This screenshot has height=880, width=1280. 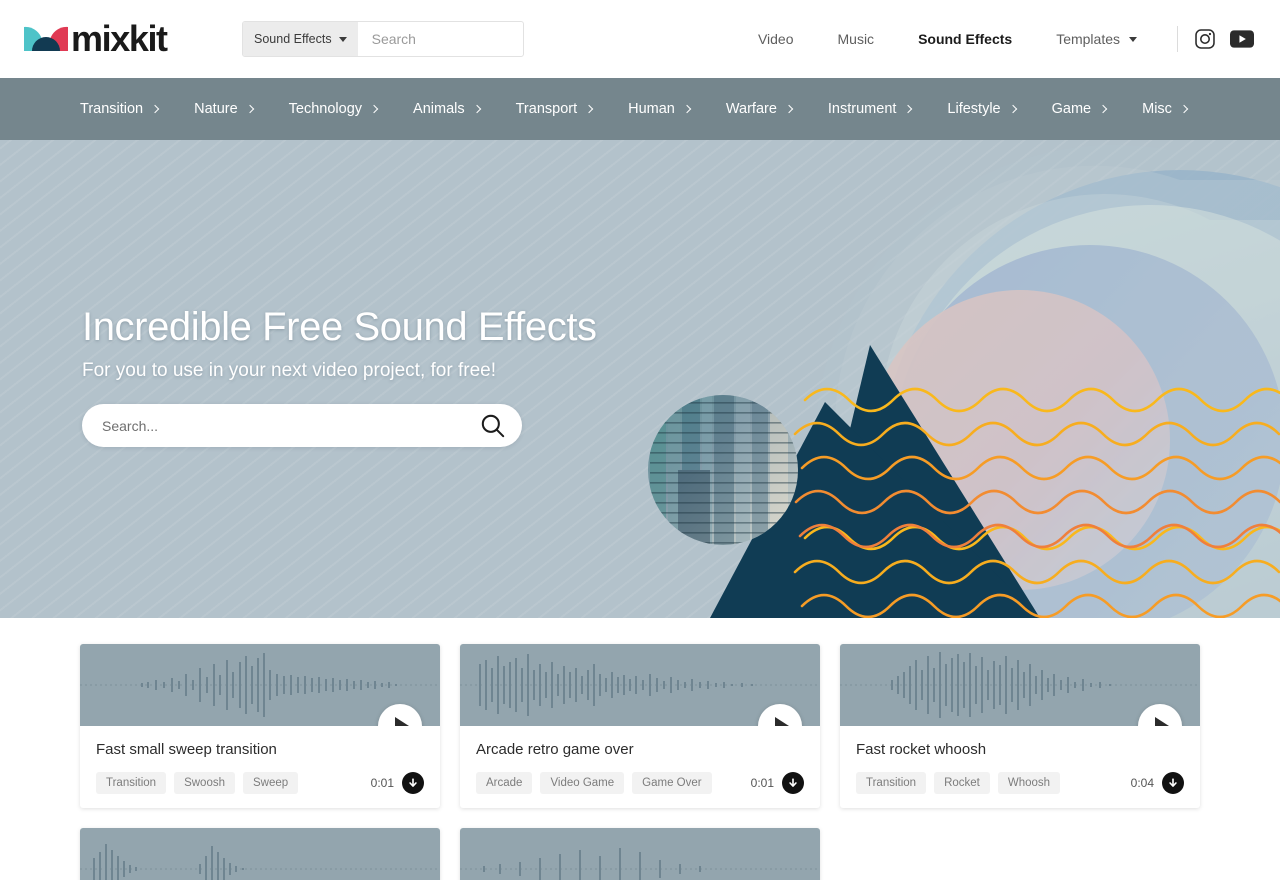 I want to click on category-label: Warfare, so click(x=751, y=109).